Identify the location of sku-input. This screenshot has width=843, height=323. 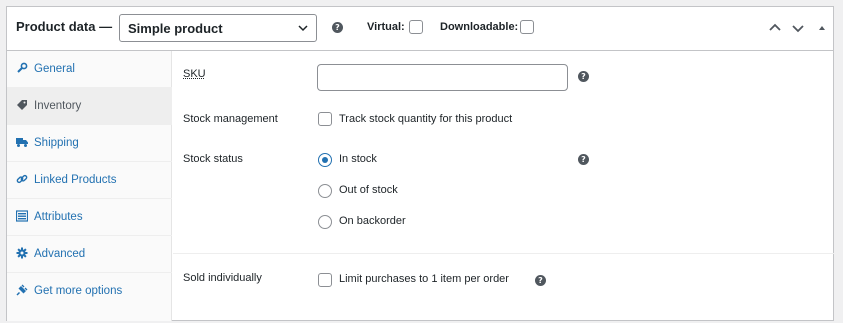
(442, 77).